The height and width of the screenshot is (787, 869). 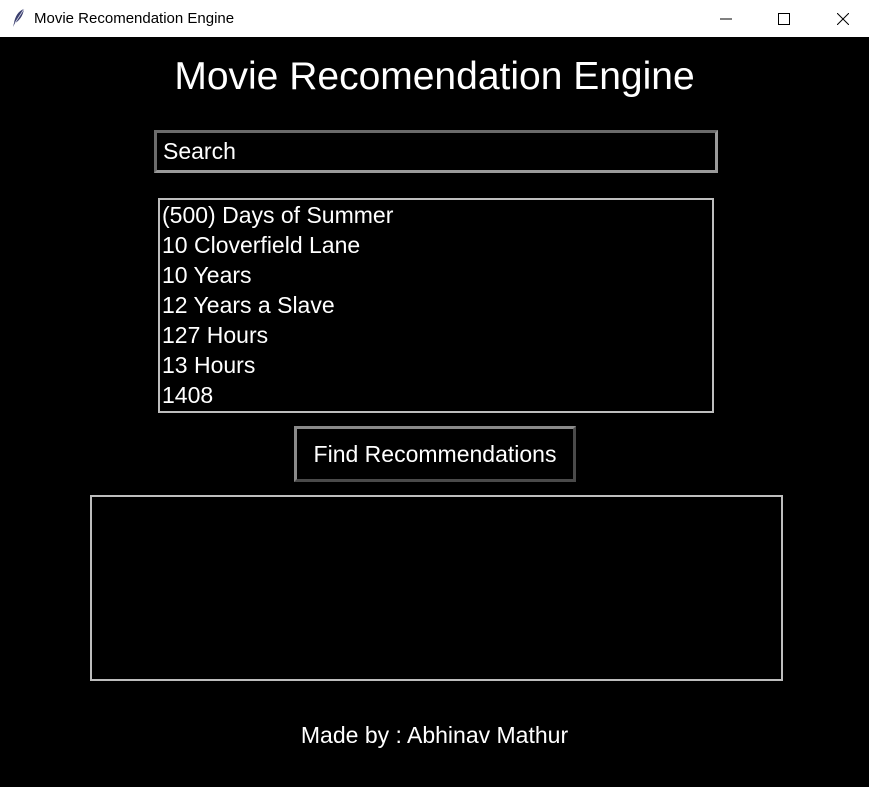 What do you see at coordinates (134, 18) in the screenshot?
I see `window-title: Movie Recomendation Engine` at bounding box center [134, 18].